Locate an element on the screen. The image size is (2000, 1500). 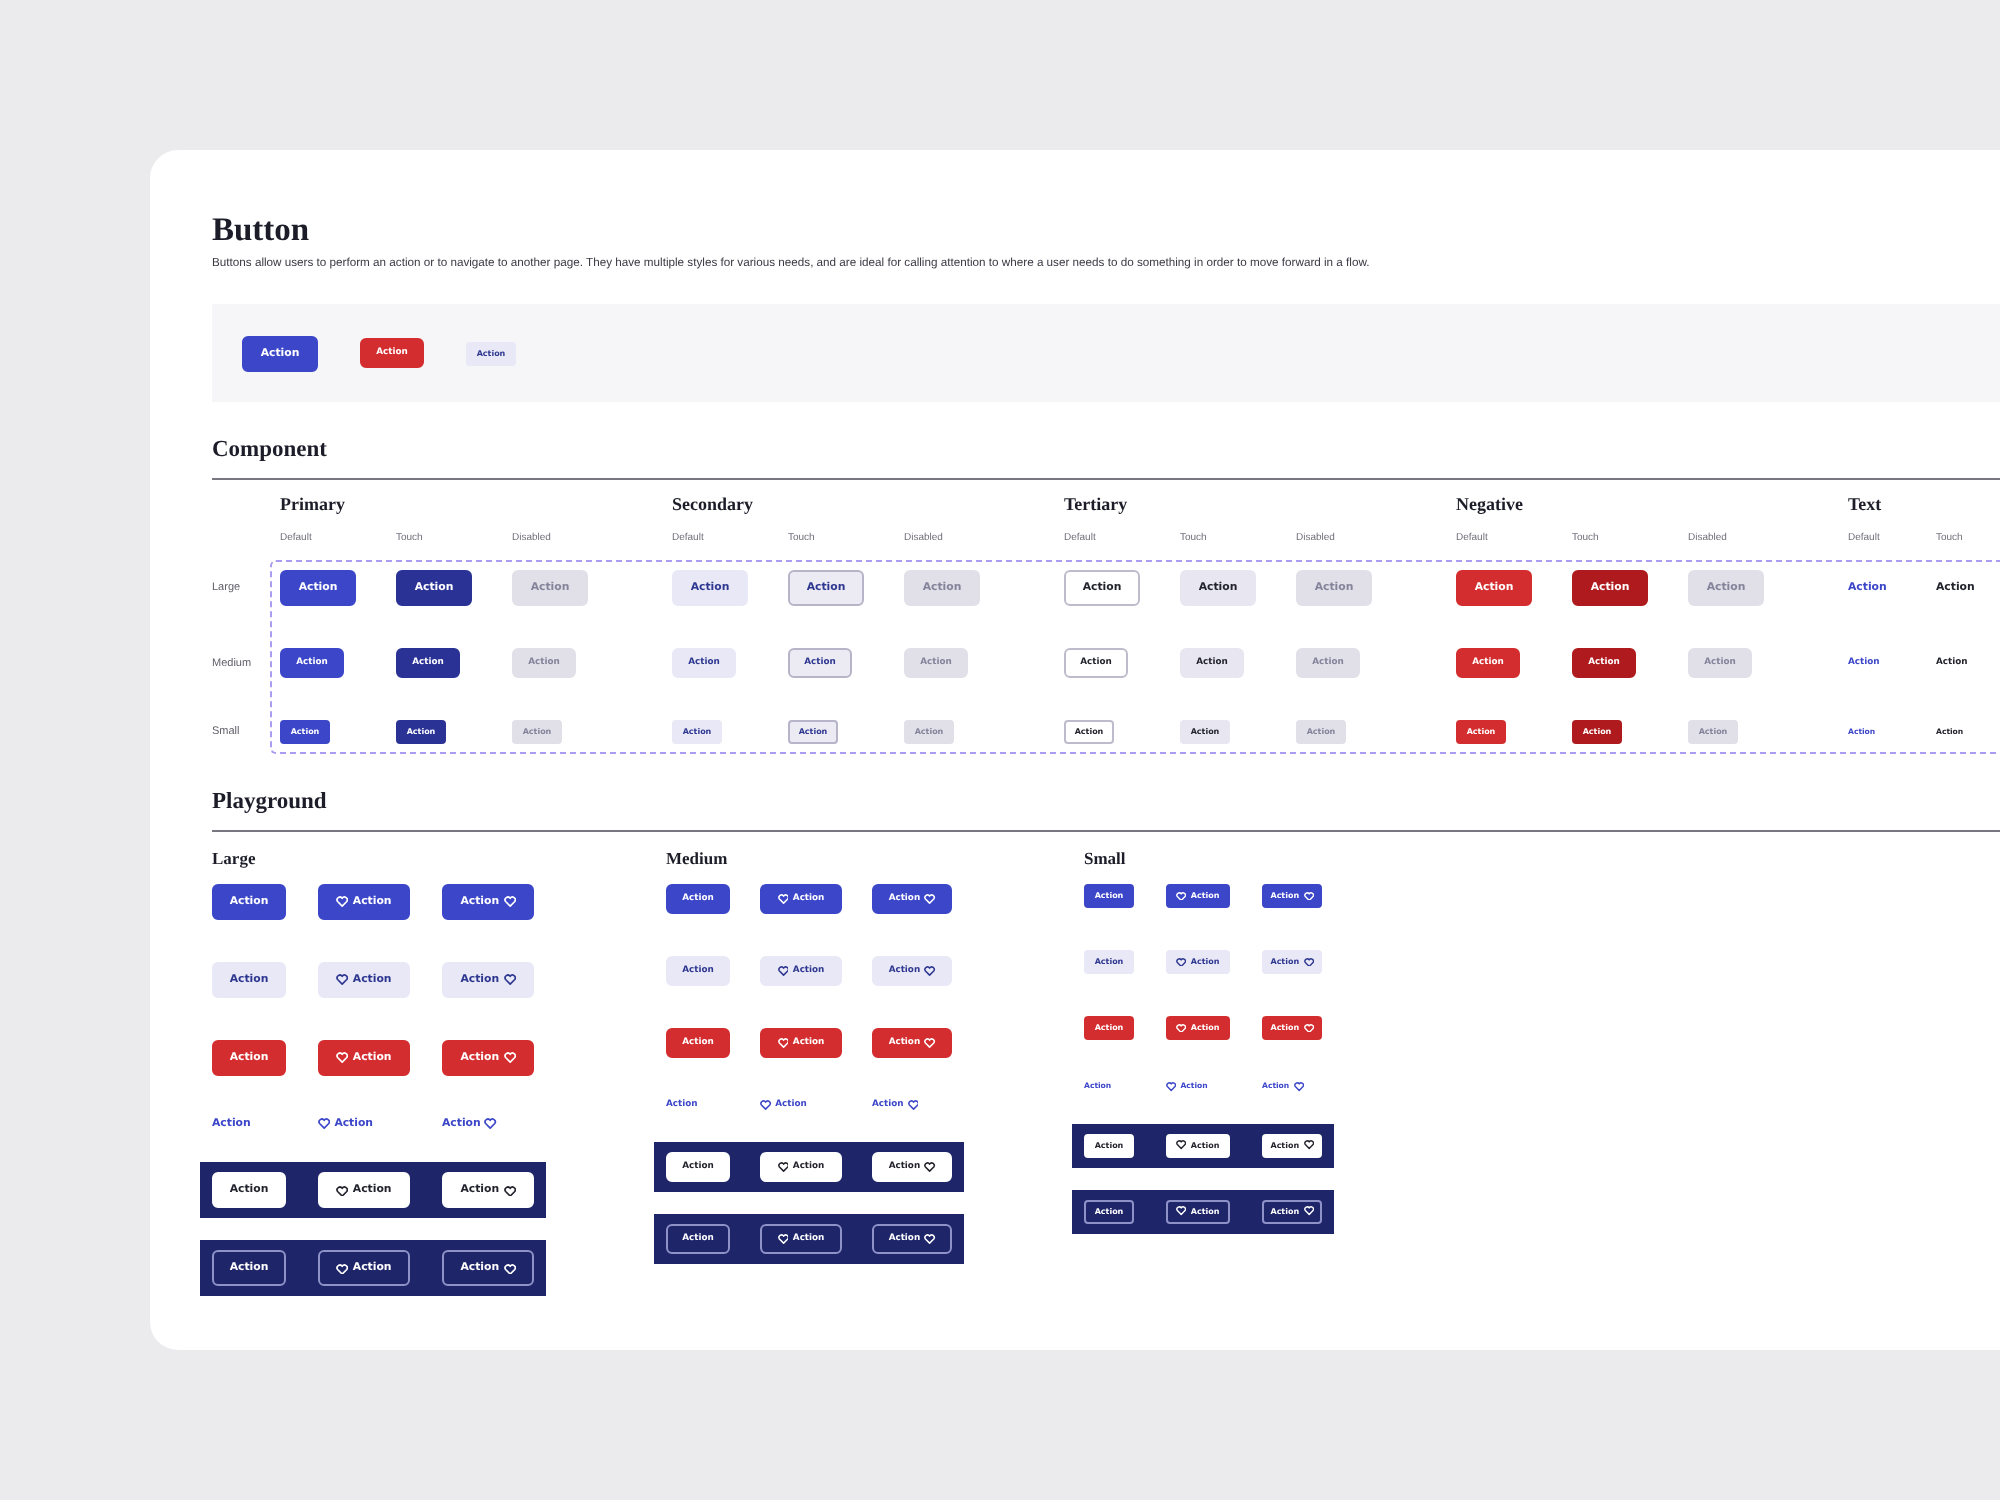
group-title: Tertiary is located at coordinates (1096, 505).